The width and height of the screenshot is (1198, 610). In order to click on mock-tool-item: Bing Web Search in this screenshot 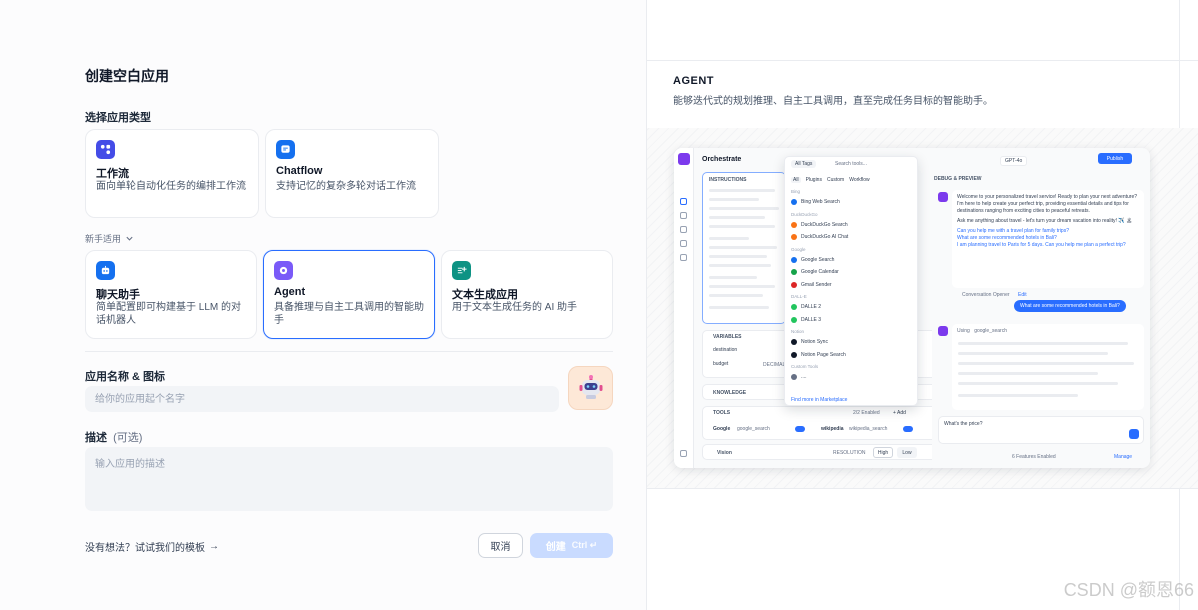, I will do `click(851, 202)`.